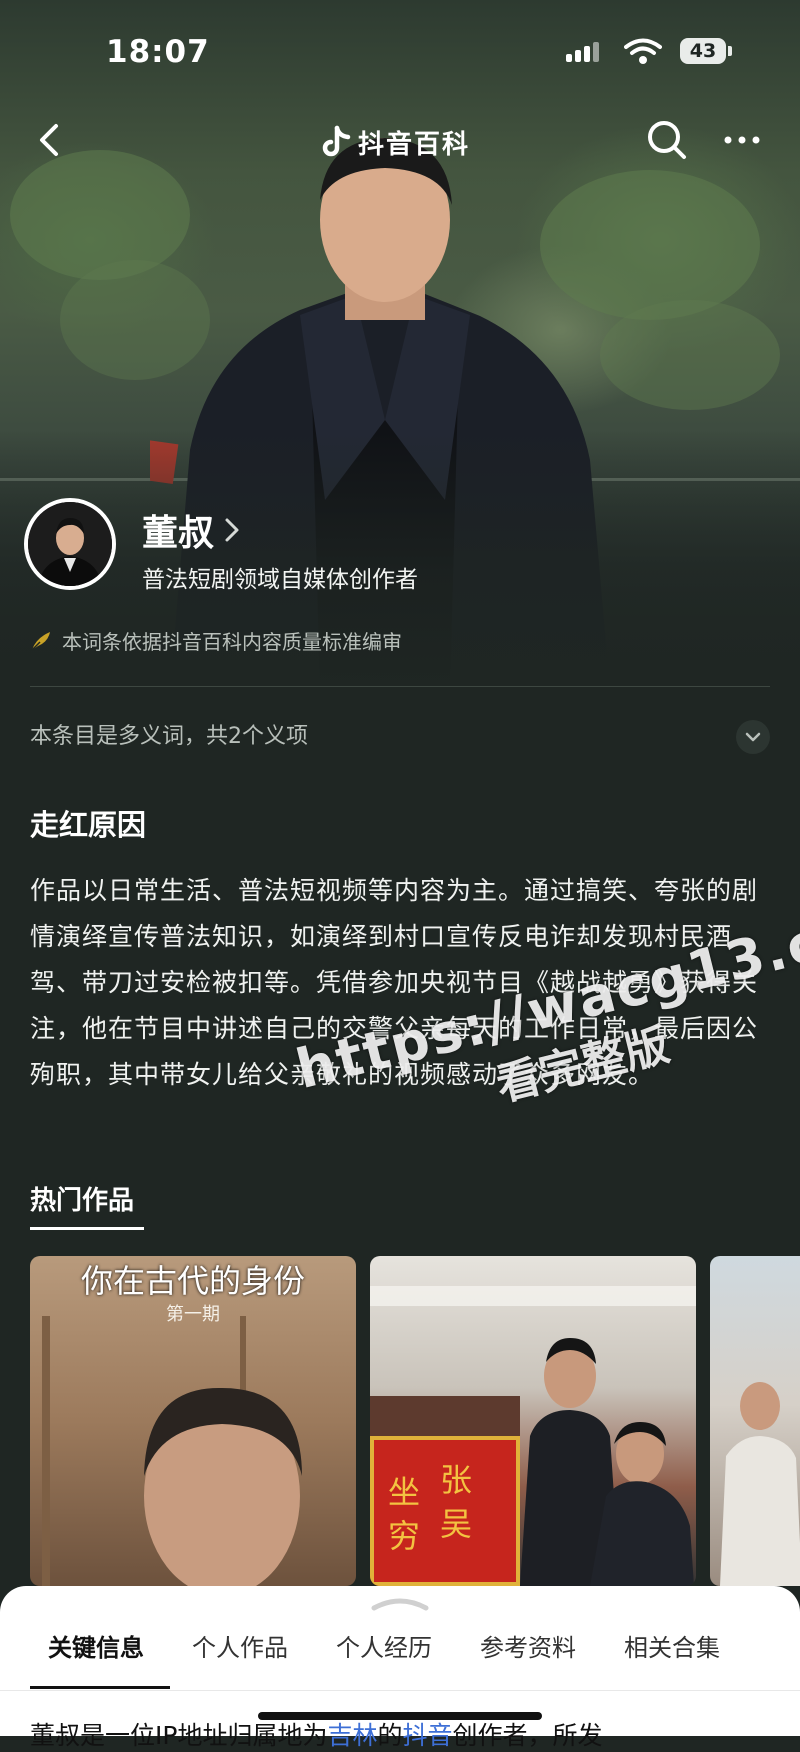 Image resolution: width=800 pixels, height=1752 pixels. What do you see at coordinates (528, 1645) in the screenshot?
I see `tab-references: 参考资料` at bounding box center [528, 1645].